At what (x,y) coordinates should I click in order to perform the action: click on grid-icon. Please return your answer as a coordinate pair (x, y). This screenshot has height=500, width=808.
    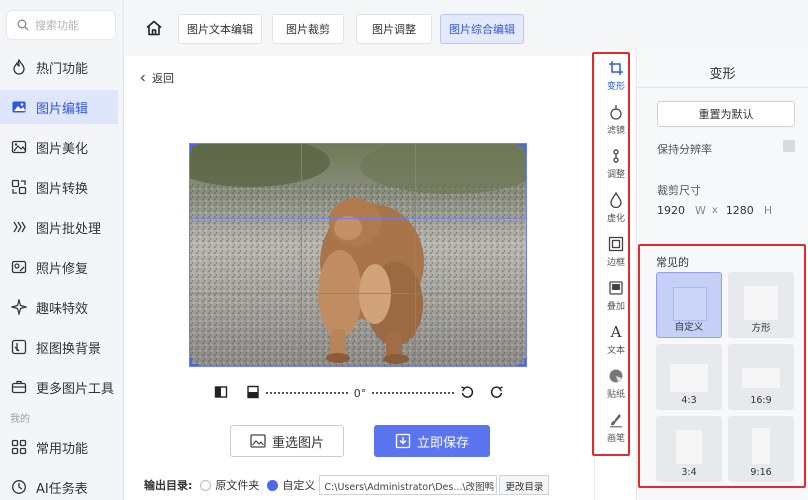
    Looking at the image, I should click on (19, 447).